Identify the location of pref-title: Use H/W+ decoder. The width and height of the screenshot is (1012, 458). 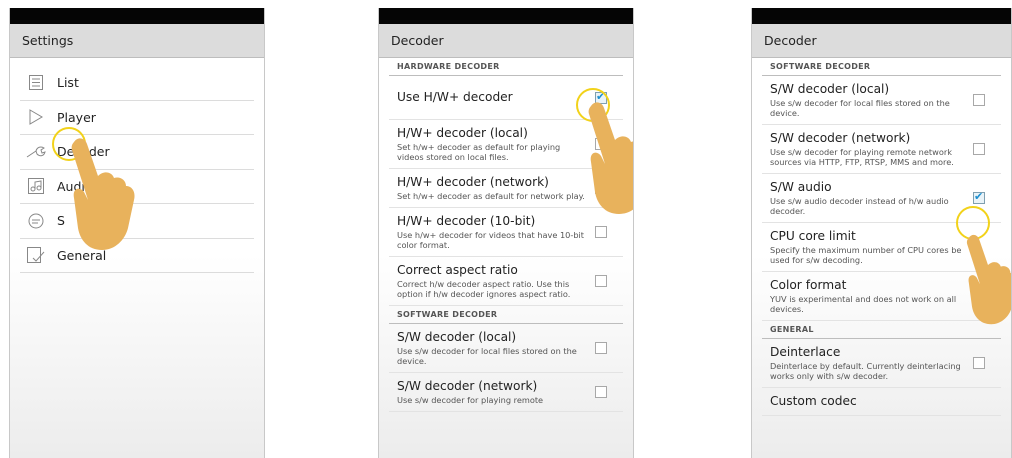
(455, 97).